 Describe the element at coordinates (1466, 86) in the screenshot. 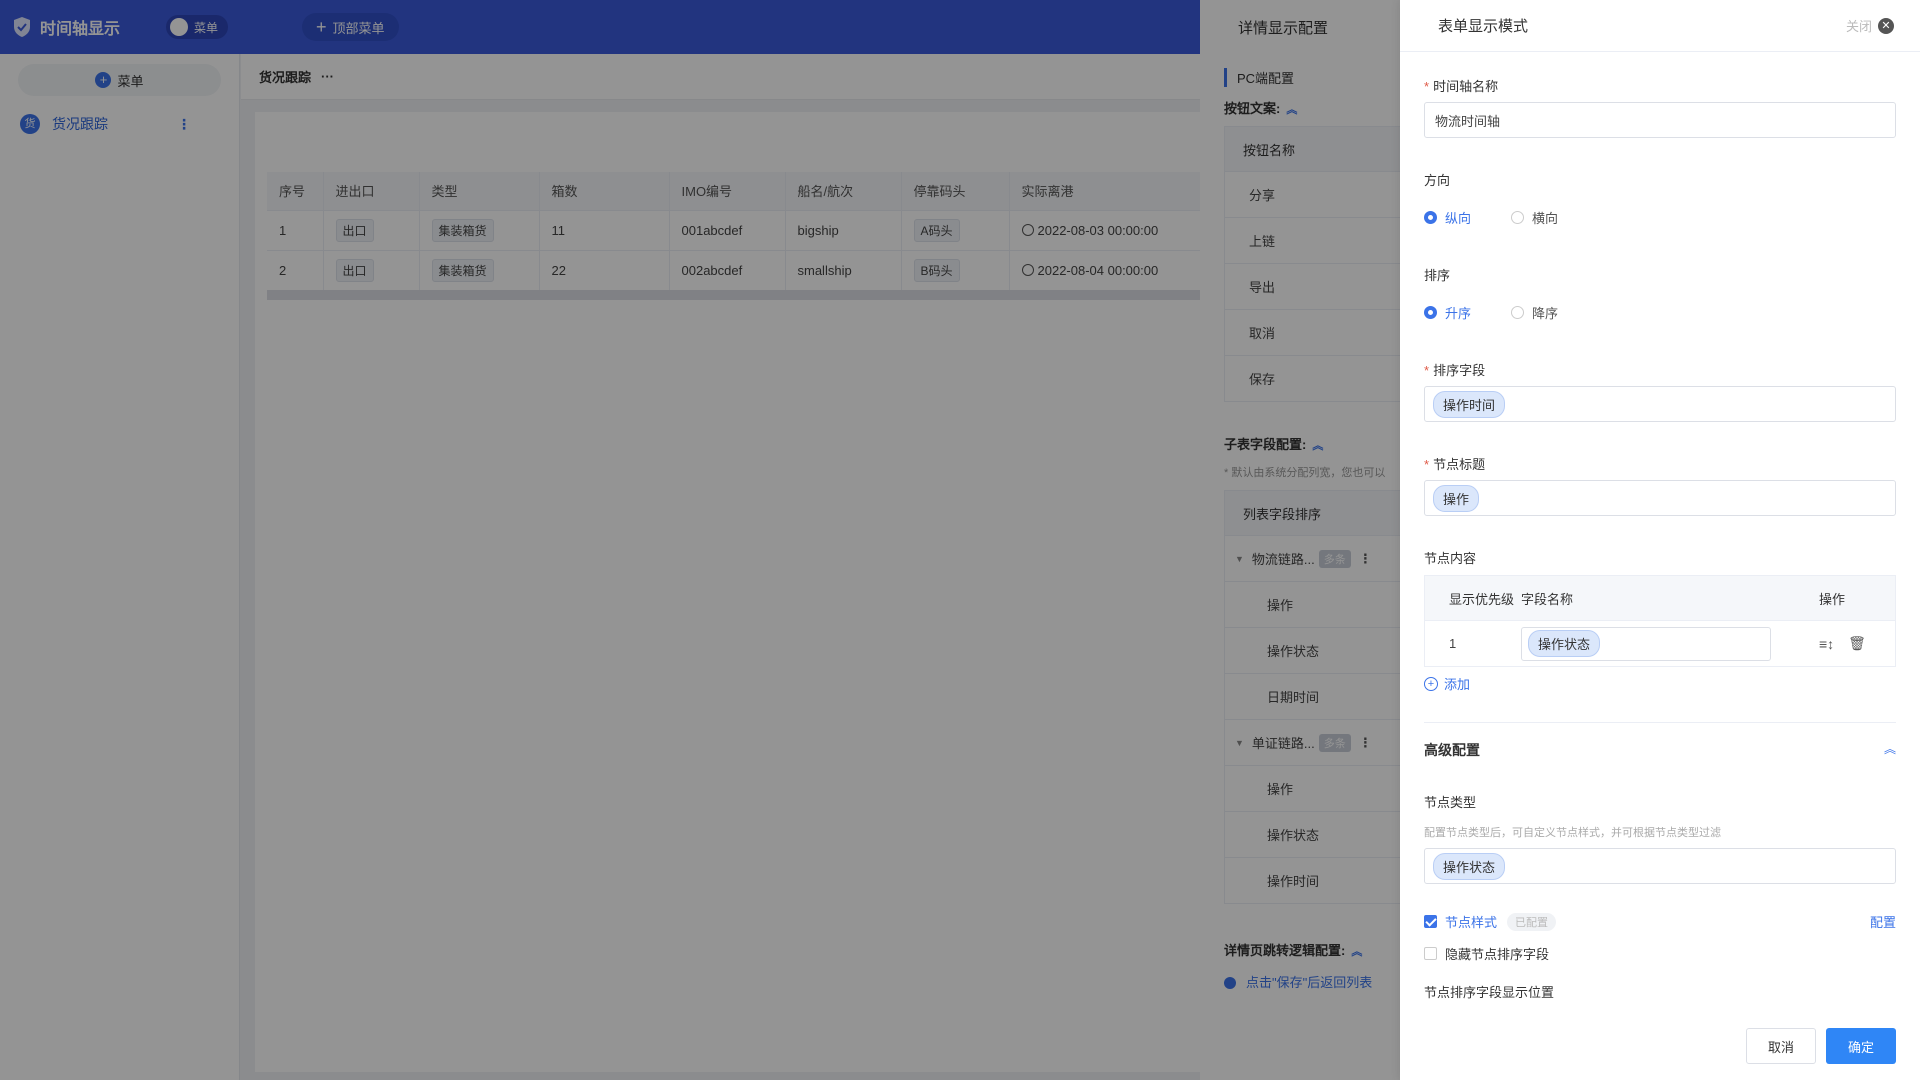

I see `timeline-name-label-text: 时间轴名称` at that location.